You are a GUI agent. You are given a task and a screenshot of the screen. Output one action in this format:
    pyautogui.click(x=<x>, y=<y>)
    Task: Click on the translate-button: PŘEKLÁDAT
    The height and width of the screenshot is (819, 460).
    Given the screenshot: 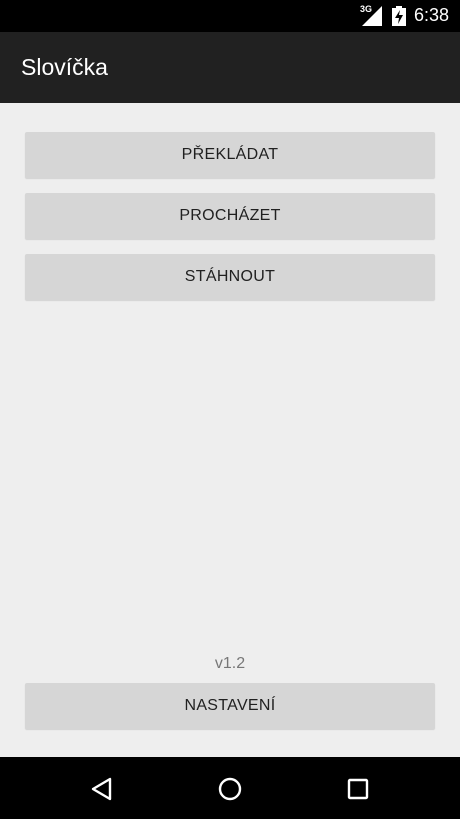 What is the action you would take?
    pyautogui.click(x=230, y=155)
    